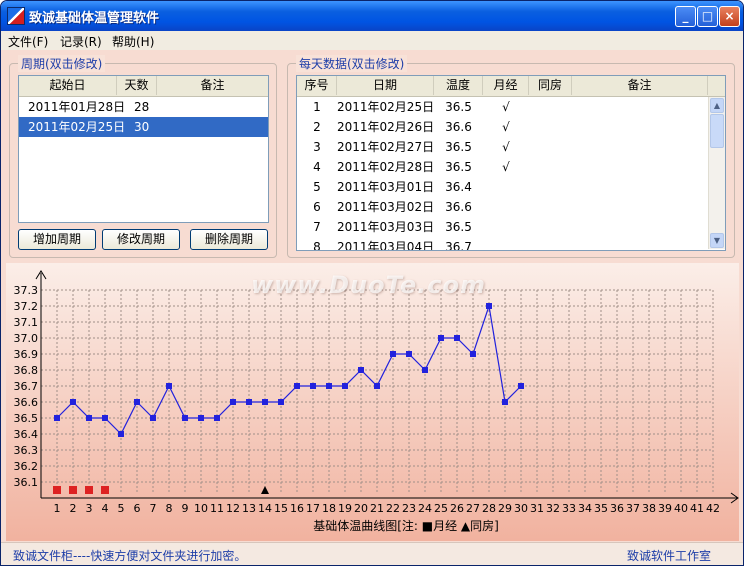 The width and height of the screenshot is (744, 566). Describe the element at coordinates (26, 290) in the screenshot. I see `y-tick-label: 37.3` at that location.